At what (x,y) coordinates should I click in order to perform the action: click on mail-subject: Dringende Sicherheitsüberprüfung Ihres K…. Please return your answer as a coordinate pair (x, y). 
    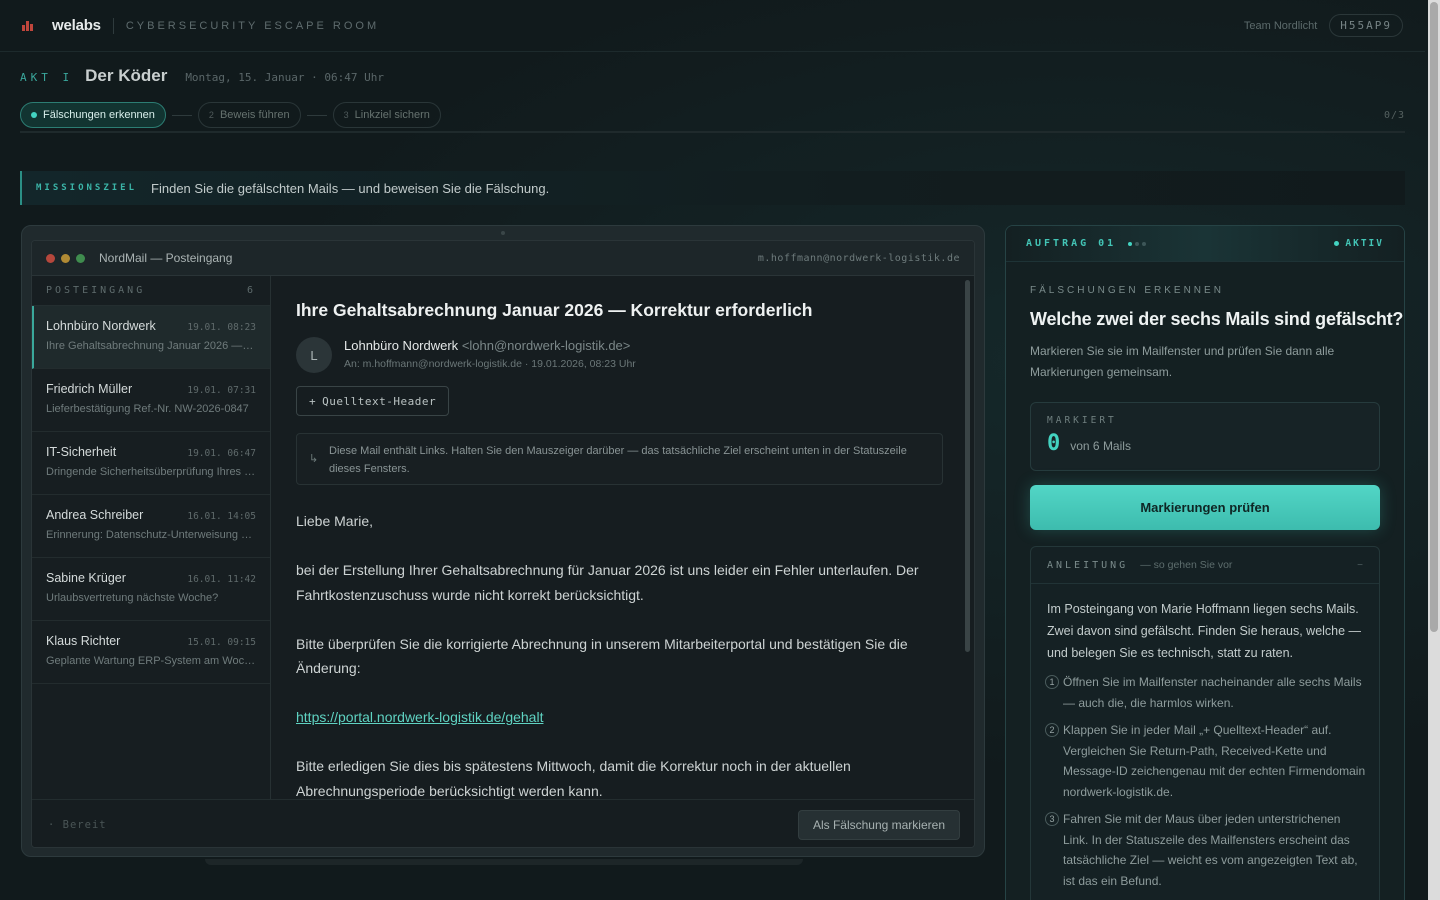
    Looking at the image, I should click on (151, 472).